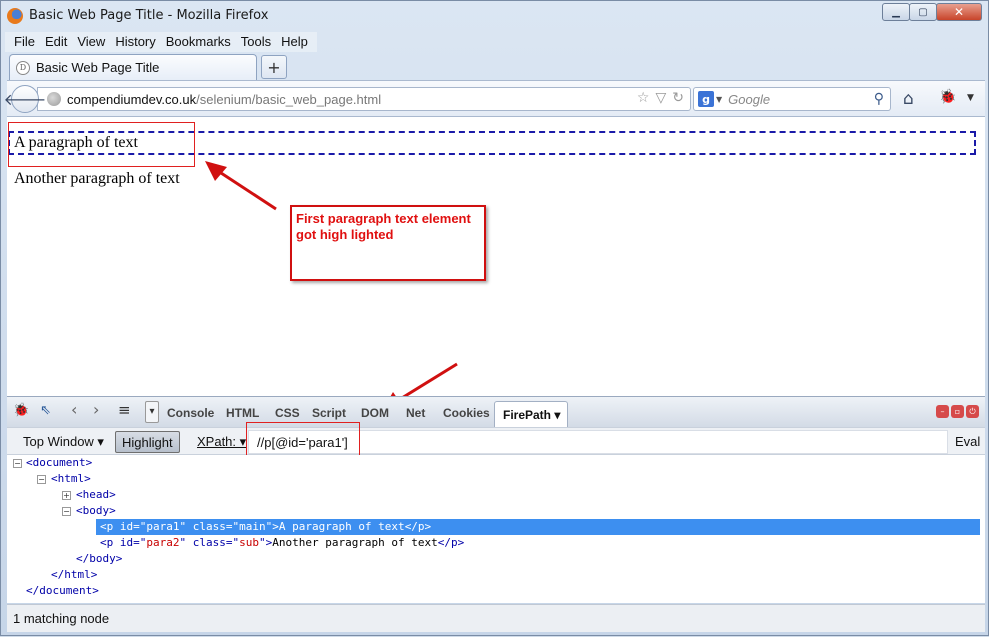  I want to click on tab-console: Console, so click(190, 413).